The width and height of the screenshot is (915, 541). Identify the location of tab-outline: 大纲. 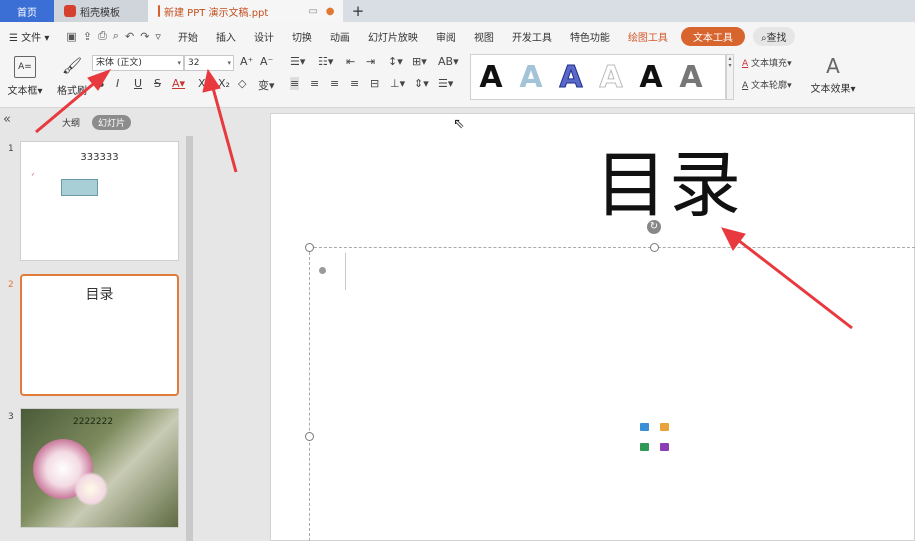
(71, 122).